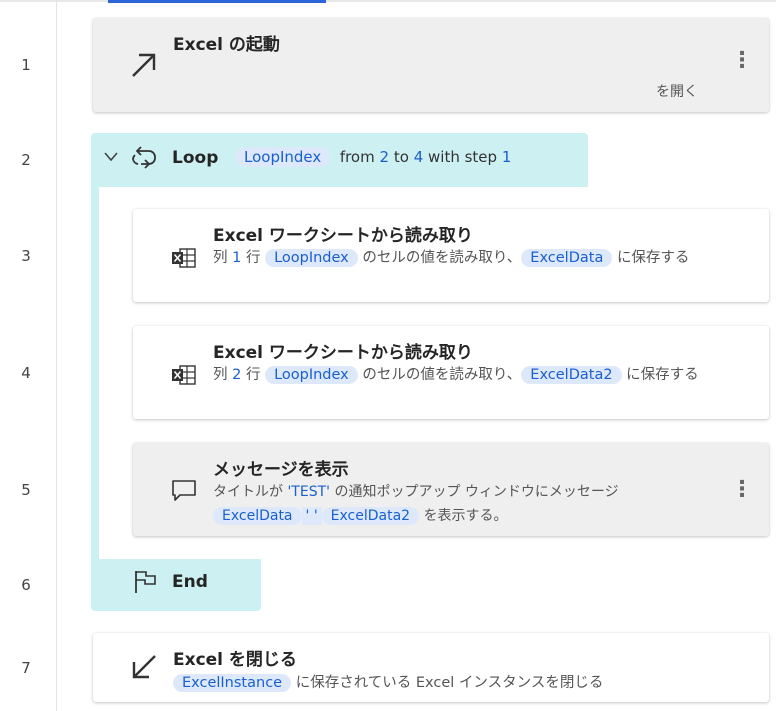 The height and width of the screenshot is (711, 776). I want to click on to-value: 4, so click(418, 157).